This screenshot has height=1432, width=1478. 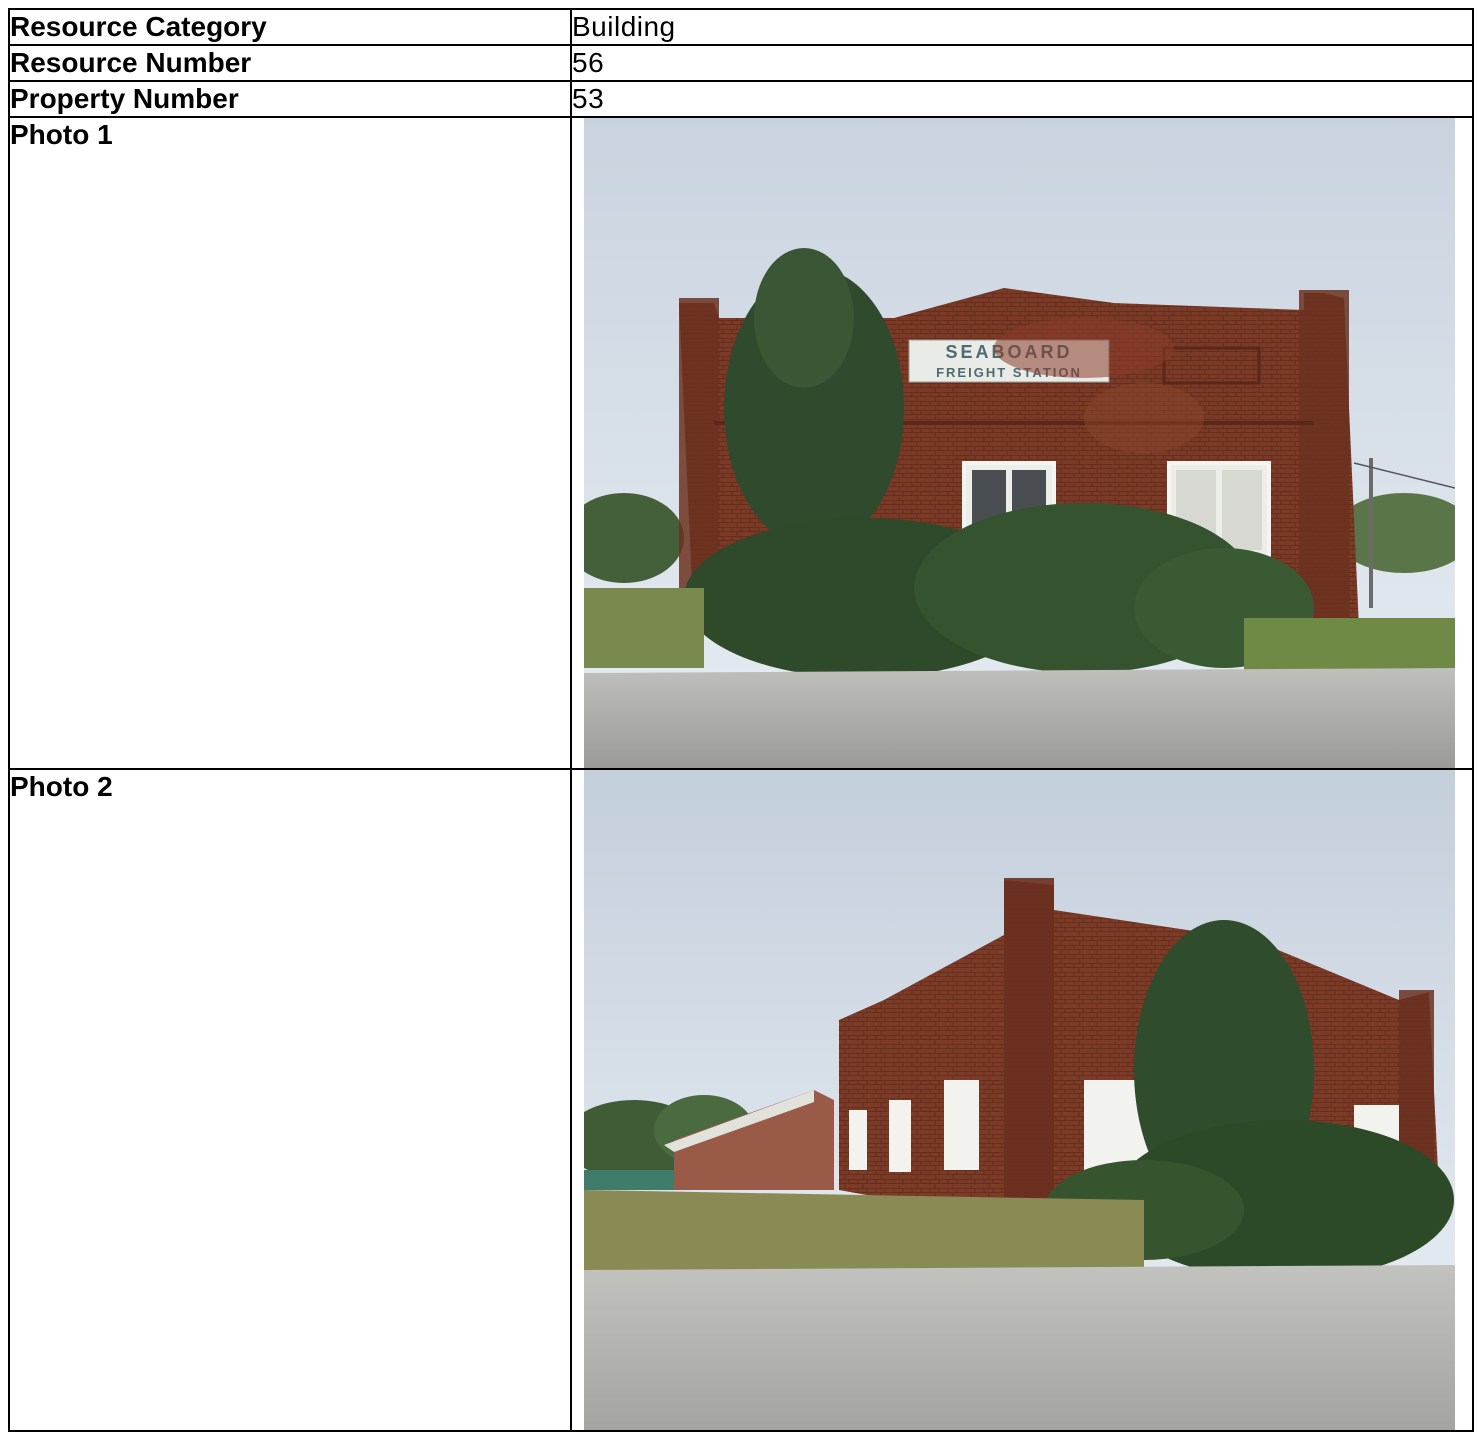 What do you see at coordinates (290, 27) in the screenshot?
I see `resource-category-label: Resource Category` at bounding box center [290, 27].